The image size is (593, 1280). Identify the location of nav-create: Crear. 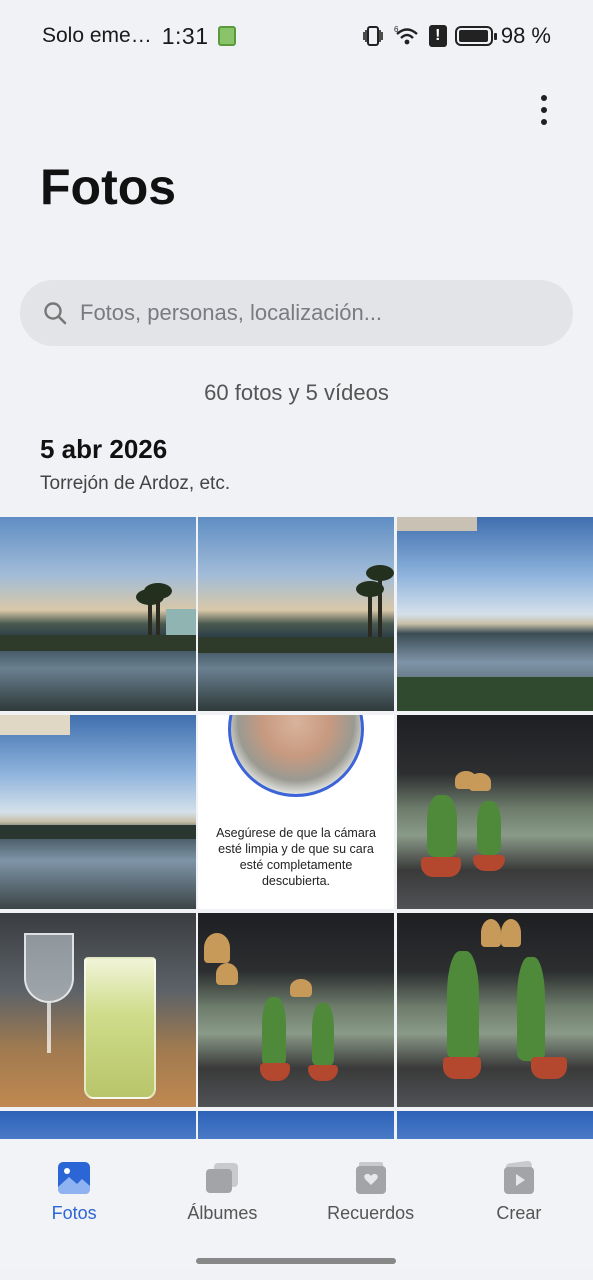
(519, 1220).